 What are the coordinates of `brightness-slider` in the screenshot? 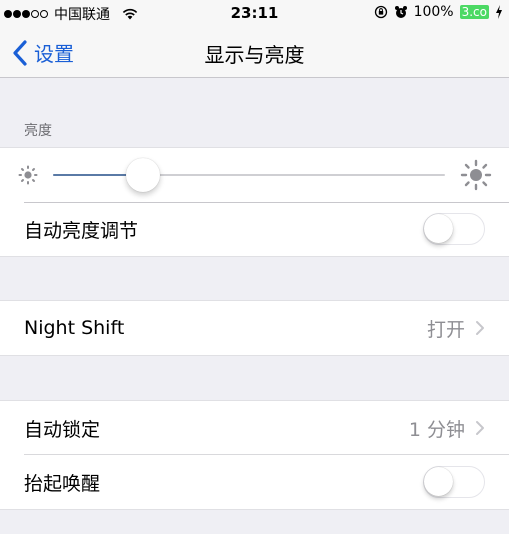 It's located at (249, 175).